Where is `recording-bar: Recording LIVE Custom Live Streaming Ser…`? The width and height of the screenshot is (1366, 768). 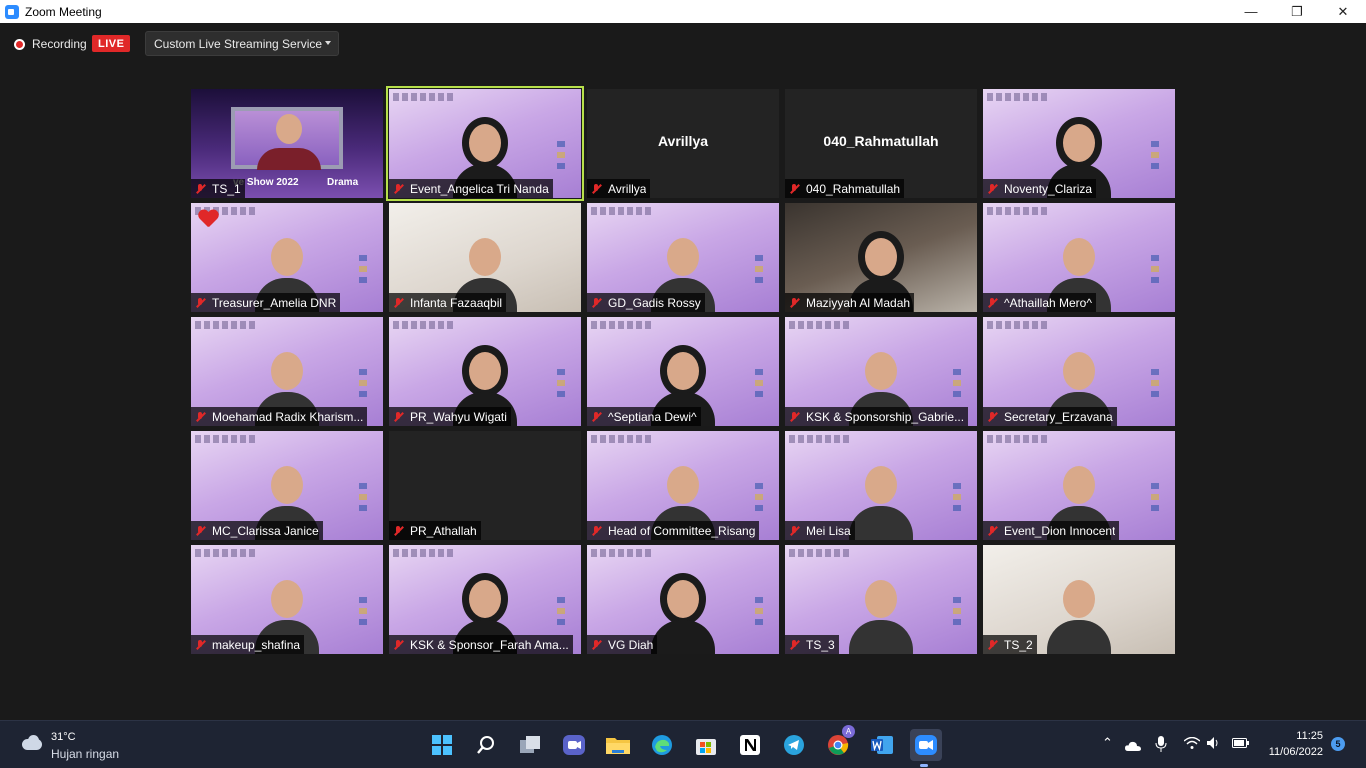
recording-bar: Recording LIVE Custom Live Streaming Ser… is located at coordinates (683, 44).